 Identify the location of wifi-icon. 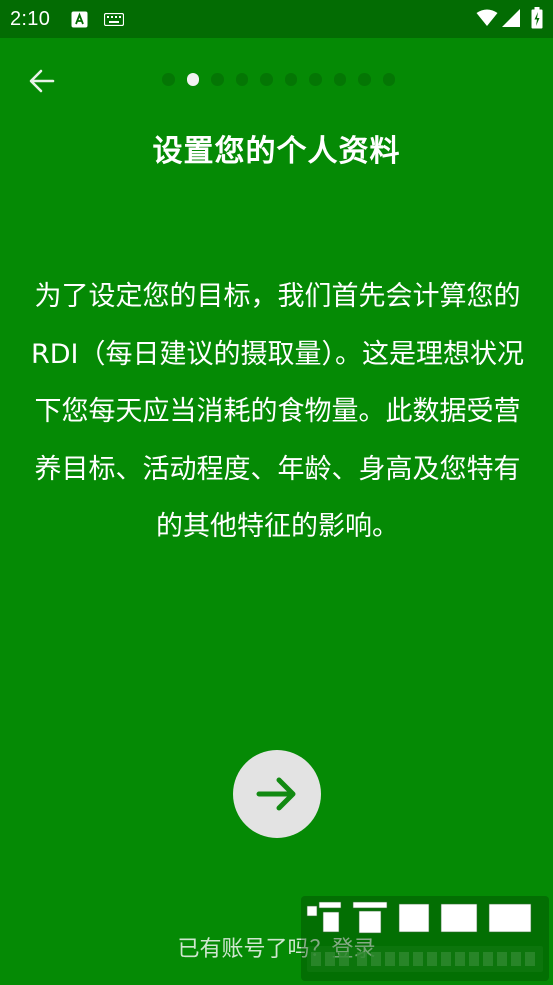
(487, 17).